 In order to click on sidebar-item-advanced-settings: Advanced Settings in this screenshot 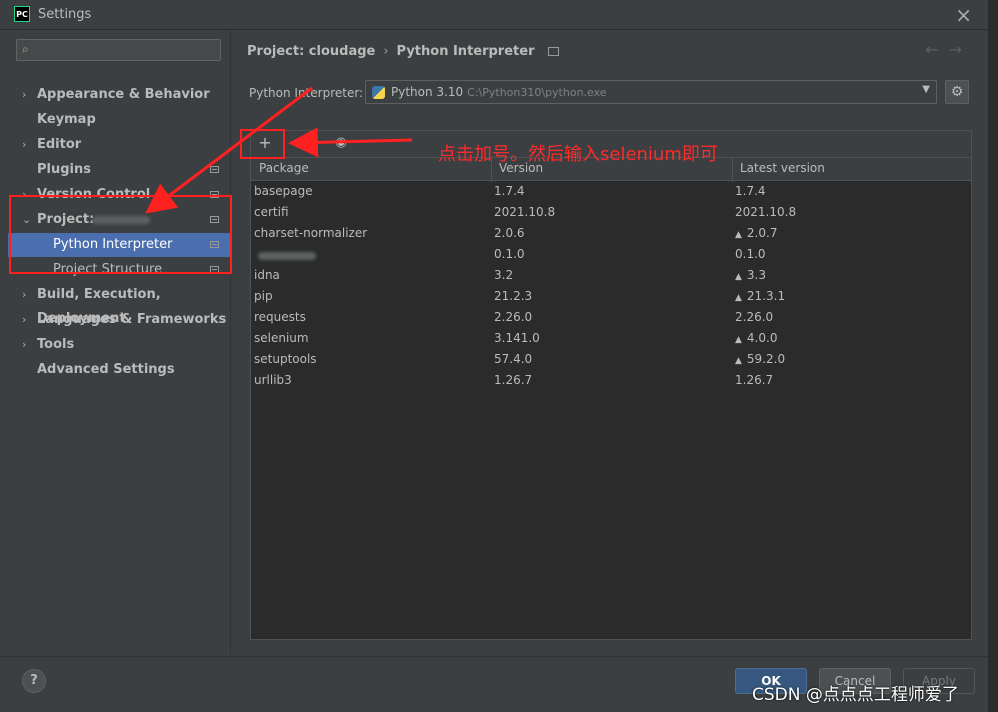, I will do `click(119, 370)`.